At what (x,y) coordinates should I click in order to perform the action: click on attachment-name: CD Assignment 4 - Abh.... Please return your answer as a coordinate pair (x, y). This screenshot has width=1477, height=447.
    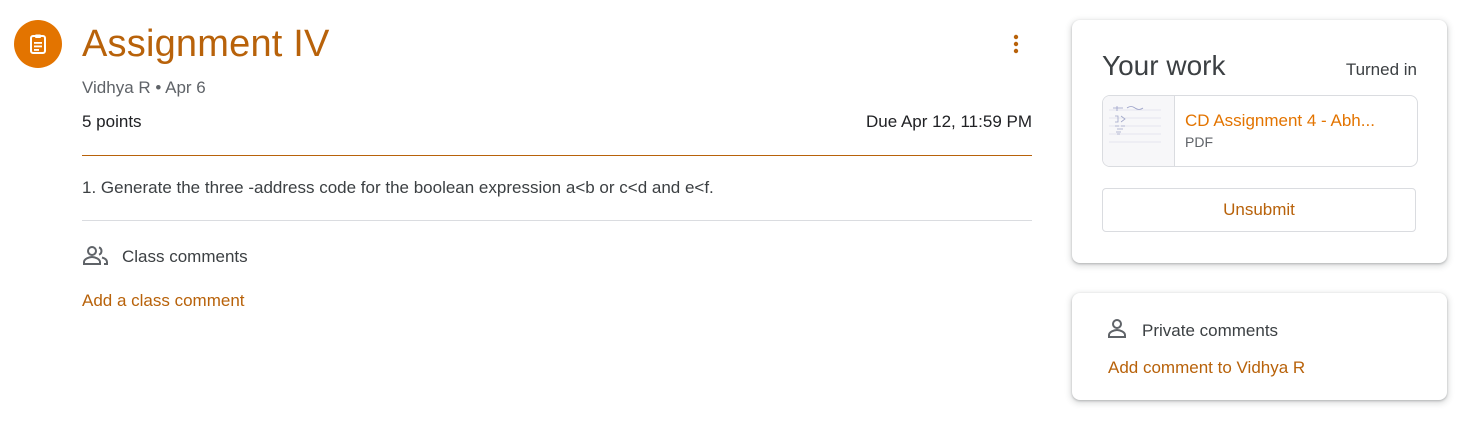
    Looking at the image, I should click on (1280, 120).